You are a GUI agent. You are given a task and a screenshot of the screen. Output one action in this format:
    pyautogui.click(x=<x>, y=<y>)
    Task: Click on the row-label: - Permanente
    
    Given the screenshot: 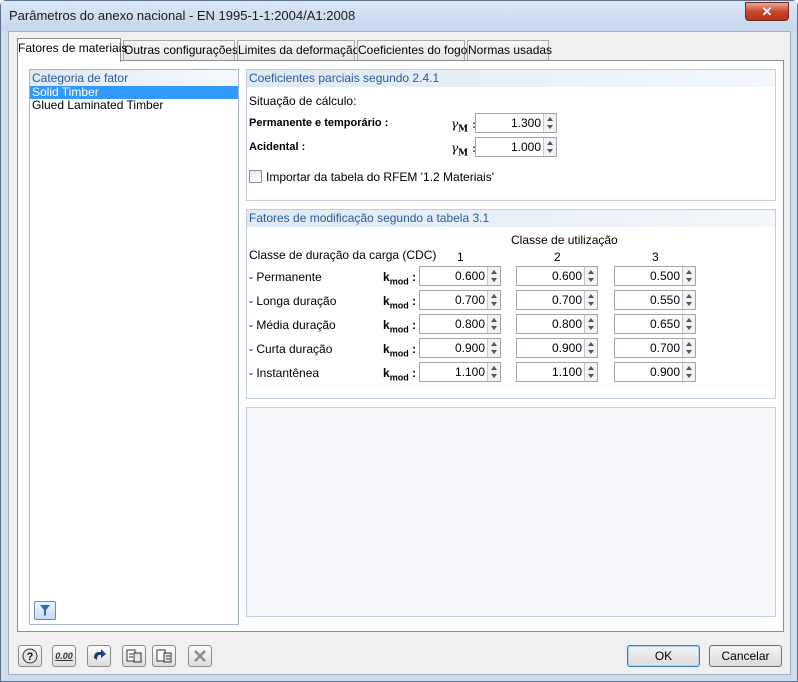 What is the action you would take?
    pyautogui.click(x=285, y=277)
    